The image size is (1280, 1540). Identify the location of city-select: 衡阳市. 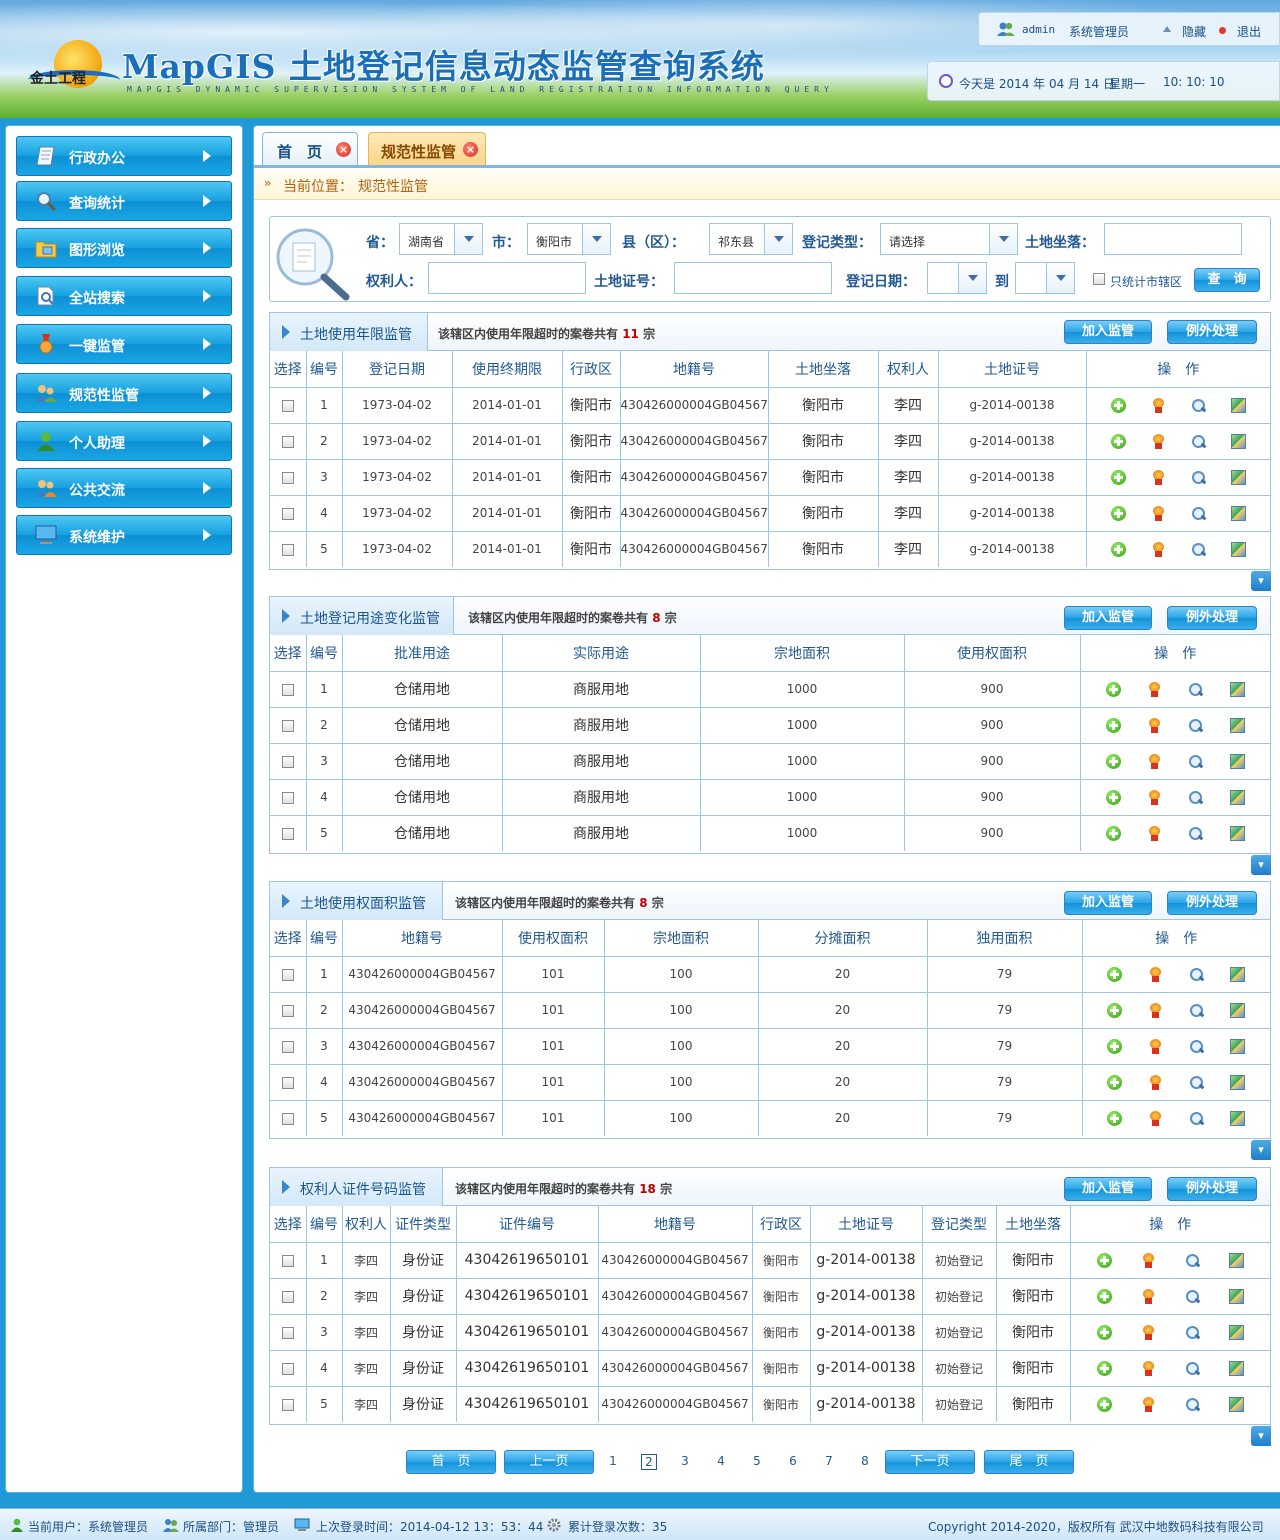
(569, 239).